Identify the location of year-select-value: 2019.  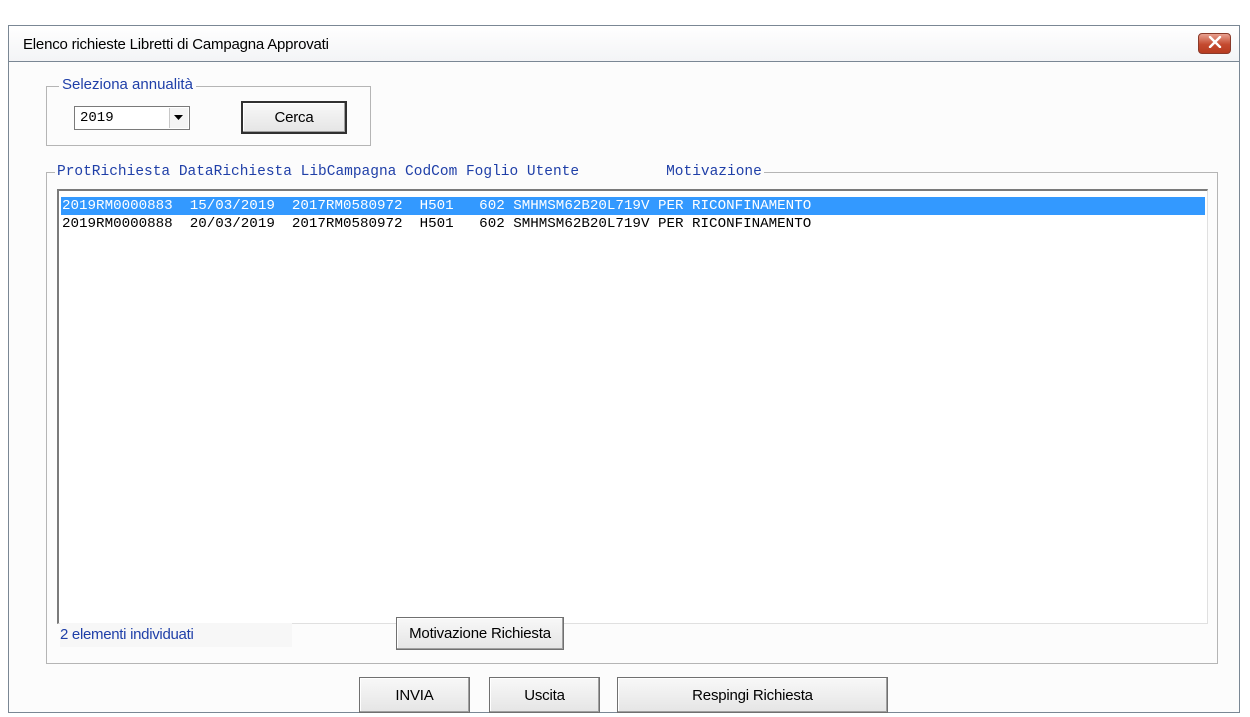
(97, 118).